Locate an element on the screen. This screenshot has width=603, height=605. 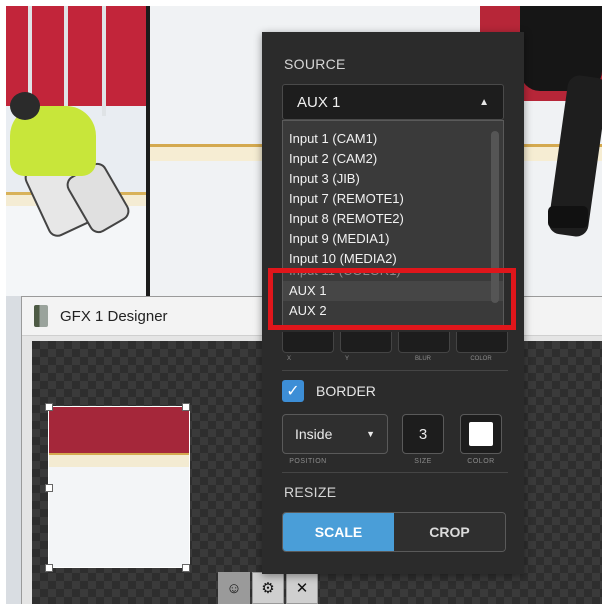
gfx-window-title: GFX 1 Designer is located at coordinates (114, 316).